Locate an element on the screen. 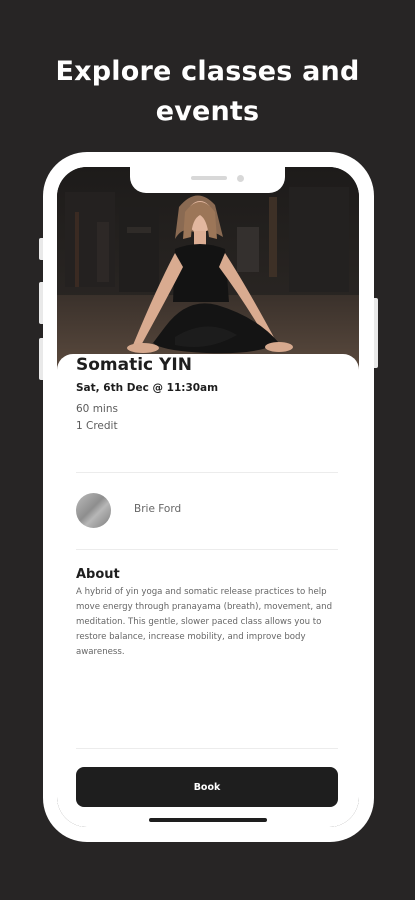 The width and height of the screenshot is (415, 900). phone-camera is located at coordinates (240, 178).